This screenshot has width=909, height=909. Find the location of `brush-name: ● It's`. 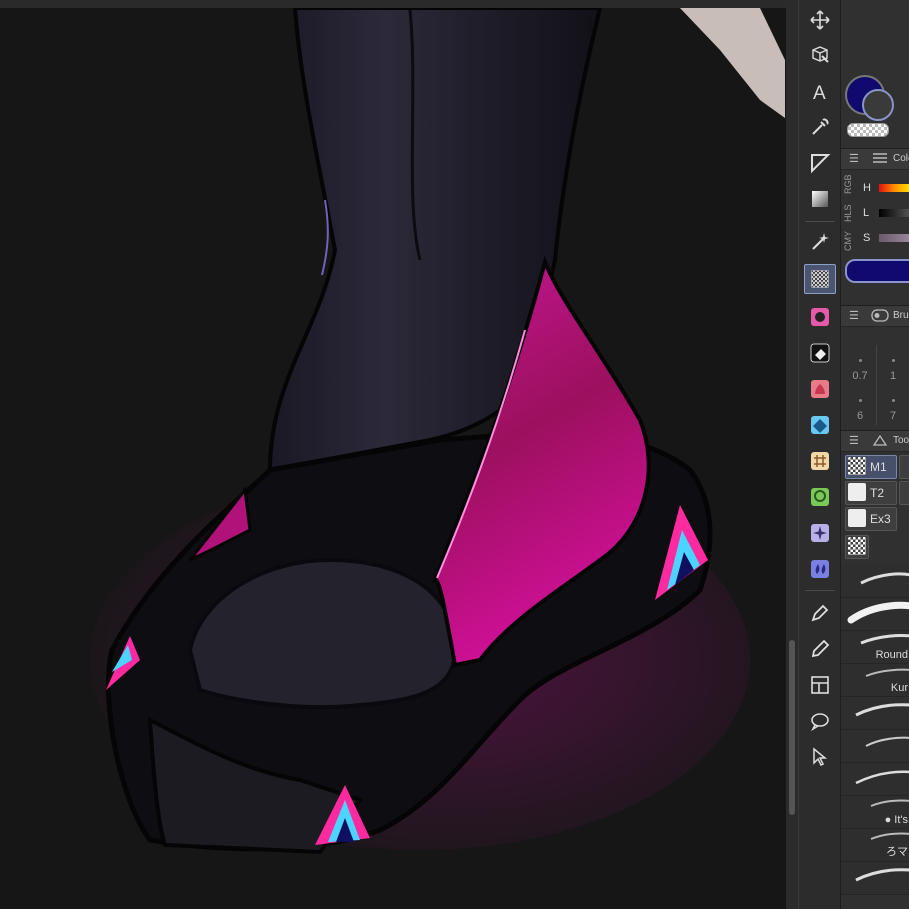

brush-name: ● It's is located at coordinates (896, 820).